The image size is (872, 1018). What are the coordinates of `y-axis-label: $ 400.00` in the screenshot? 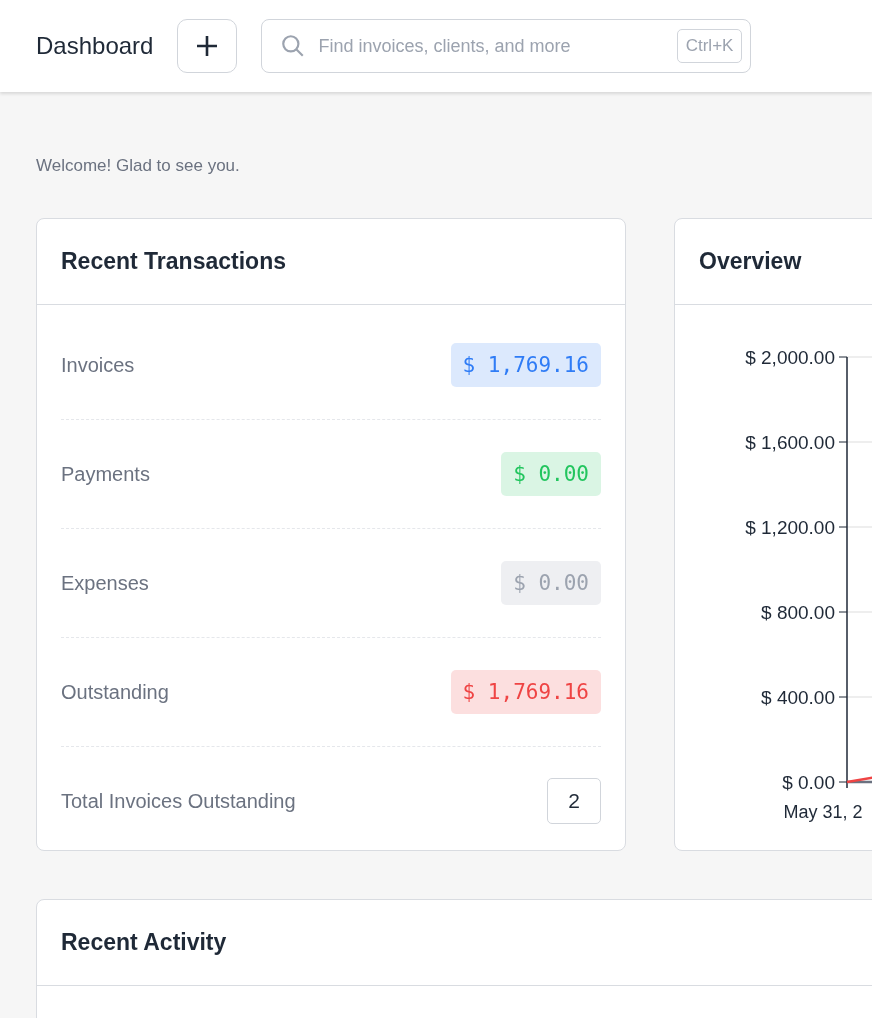 It's located at (798, 697).